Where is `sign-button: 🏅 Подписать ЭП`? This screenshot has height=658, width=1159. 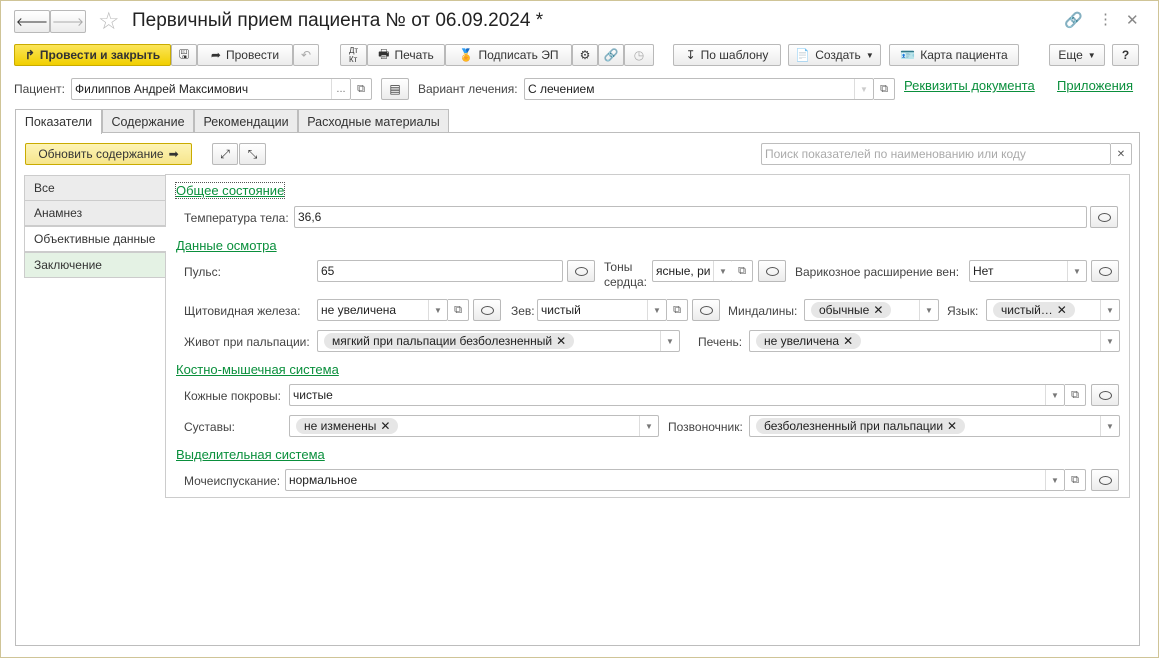
sign-button: 🏅 Подписать ЭП is located at coordinates (508, 55).